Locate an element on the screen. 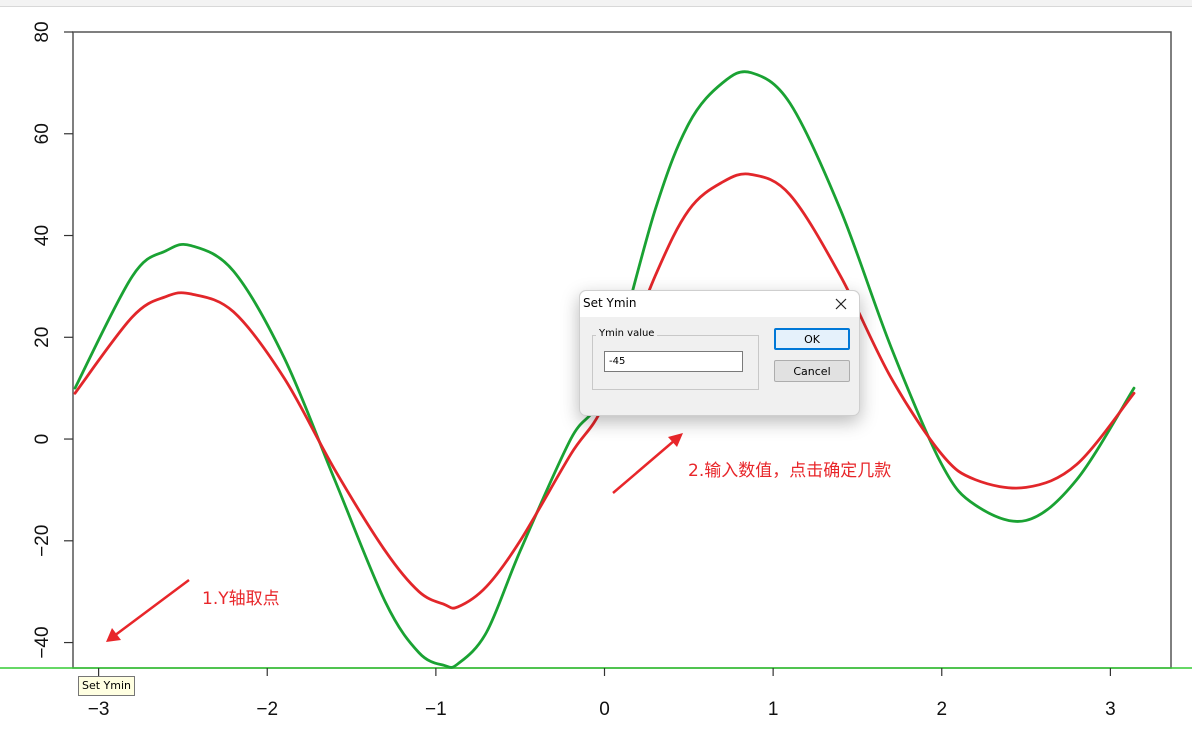 Image resolution: width=1192 pixels, height=733 pixels. set-ymin-dialog: Set Ymin Ymin value OK Cancel is located at coordinates (719, 353).